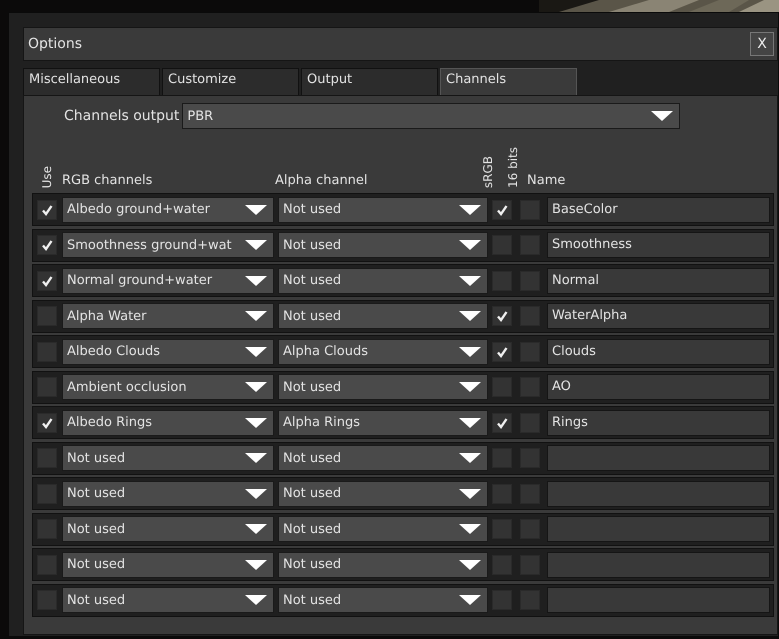 The image size is (779, 639). What do you see at coordinates (168, 281) in the screenshot?
I see `dropdown: Normal ground+water` at bounding box center [168, 281].